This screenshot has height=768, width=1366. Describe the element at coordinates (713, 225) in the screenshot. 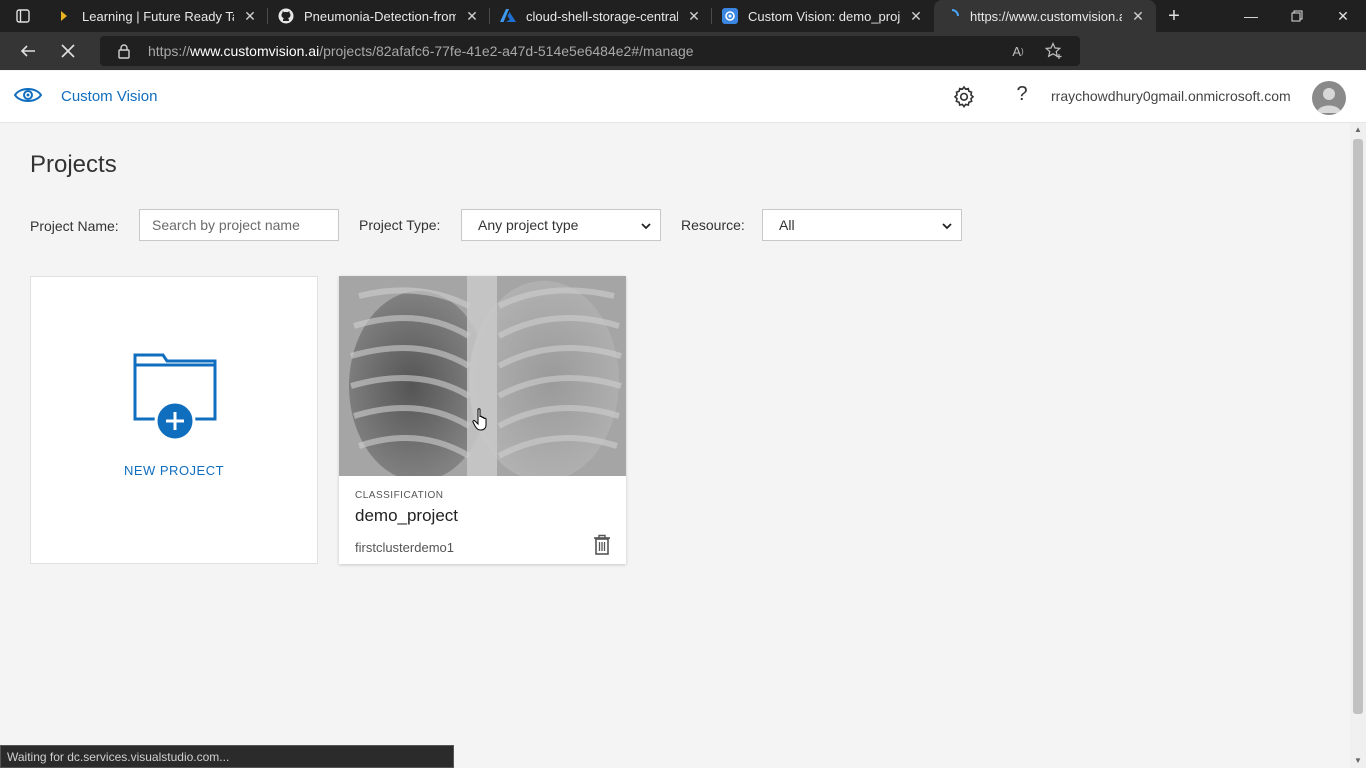

I see `resource-label: Resource:` at that location.